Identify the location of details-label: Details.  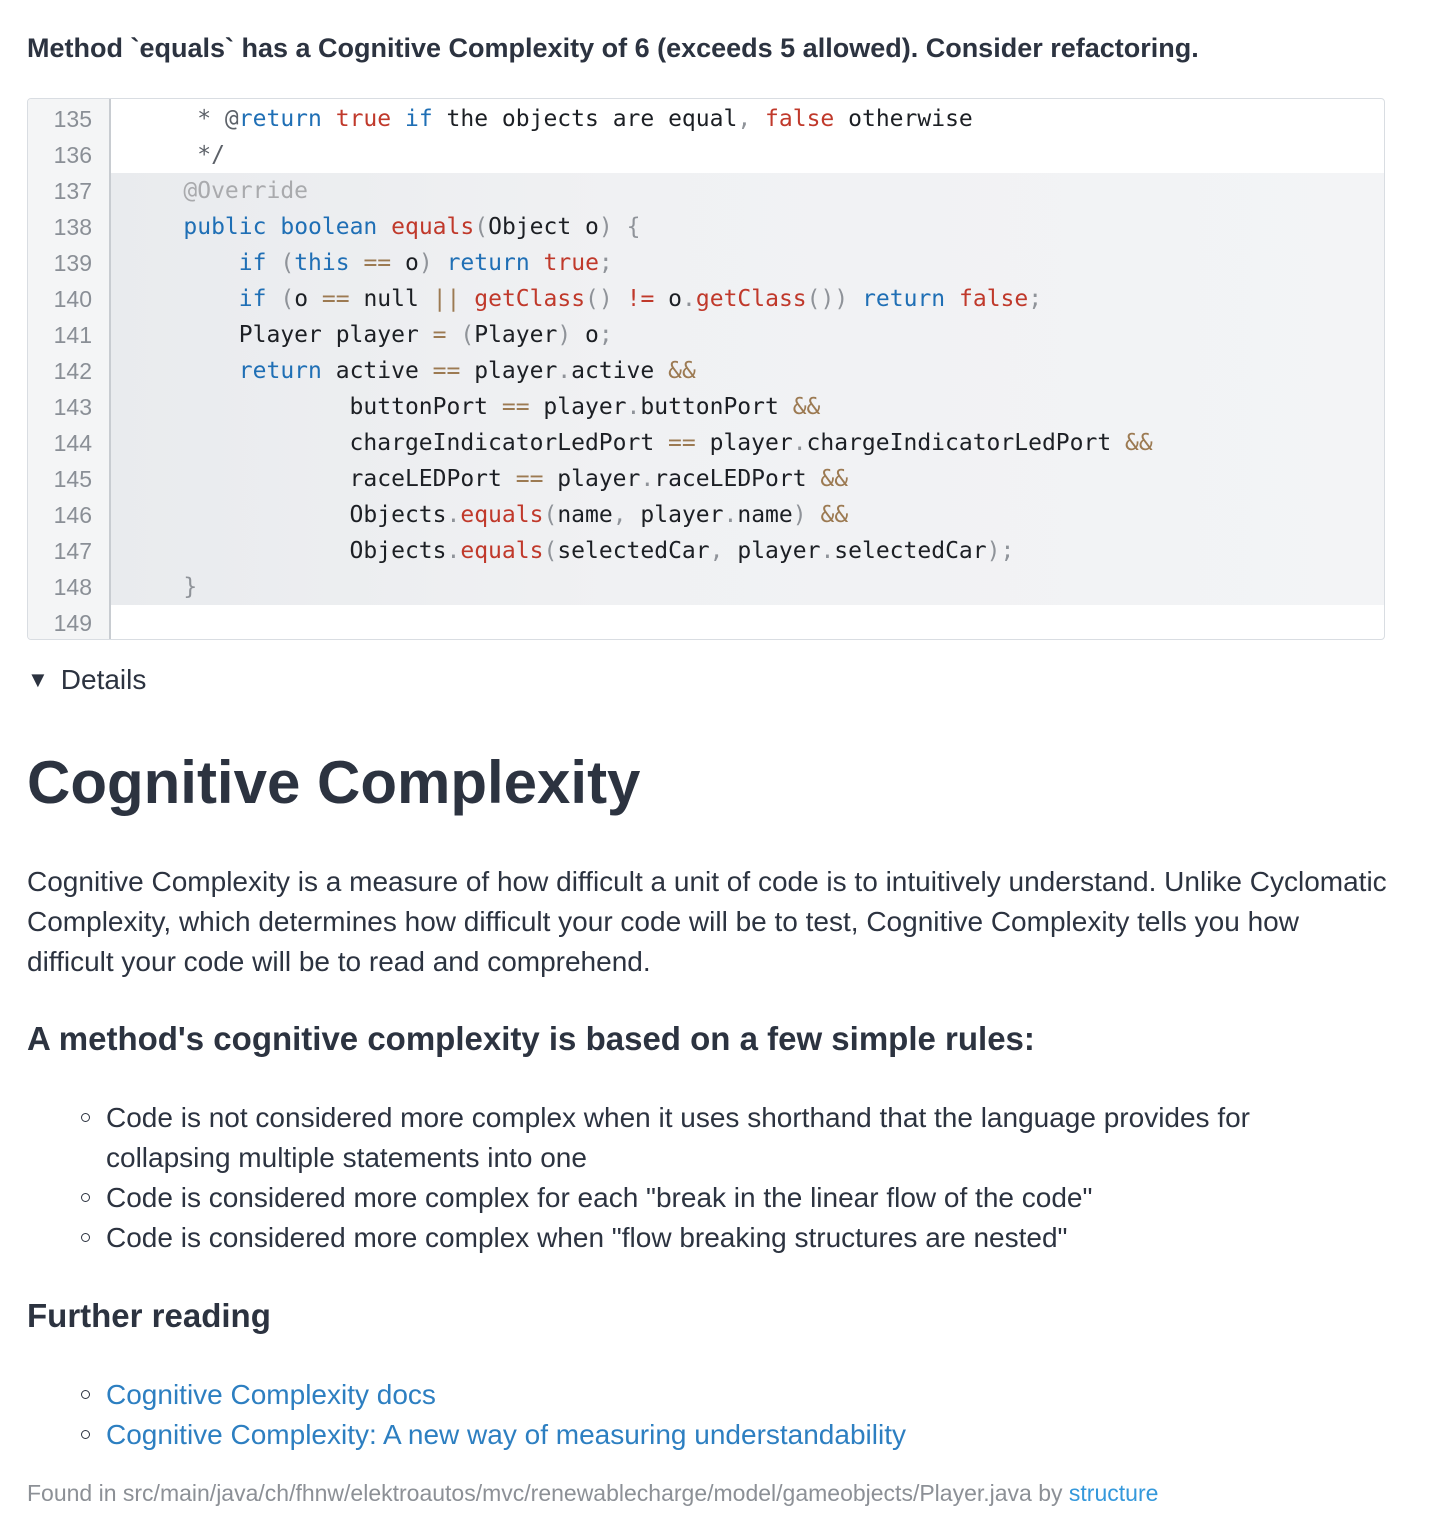
(103, 679).